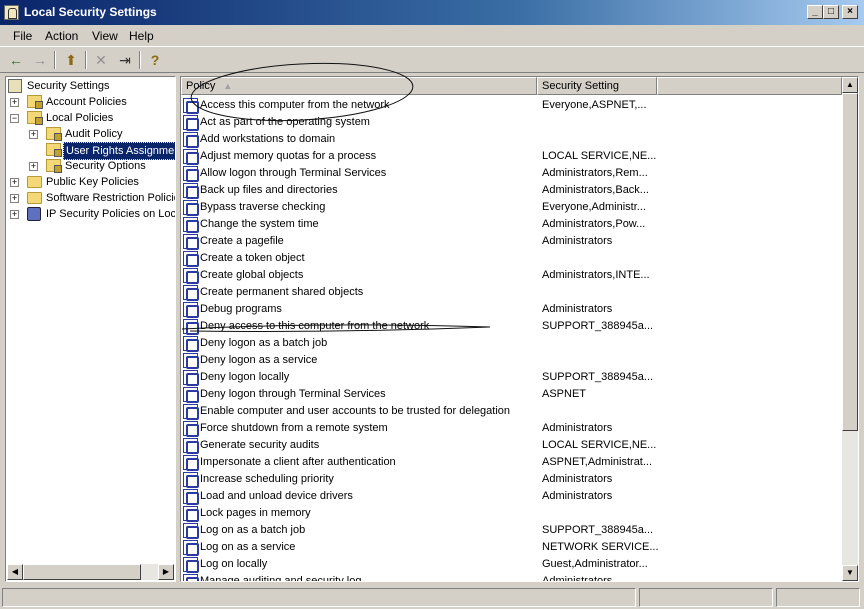  I want to click on list-header: Policy ▲ Security Setting, so click(511, 86).